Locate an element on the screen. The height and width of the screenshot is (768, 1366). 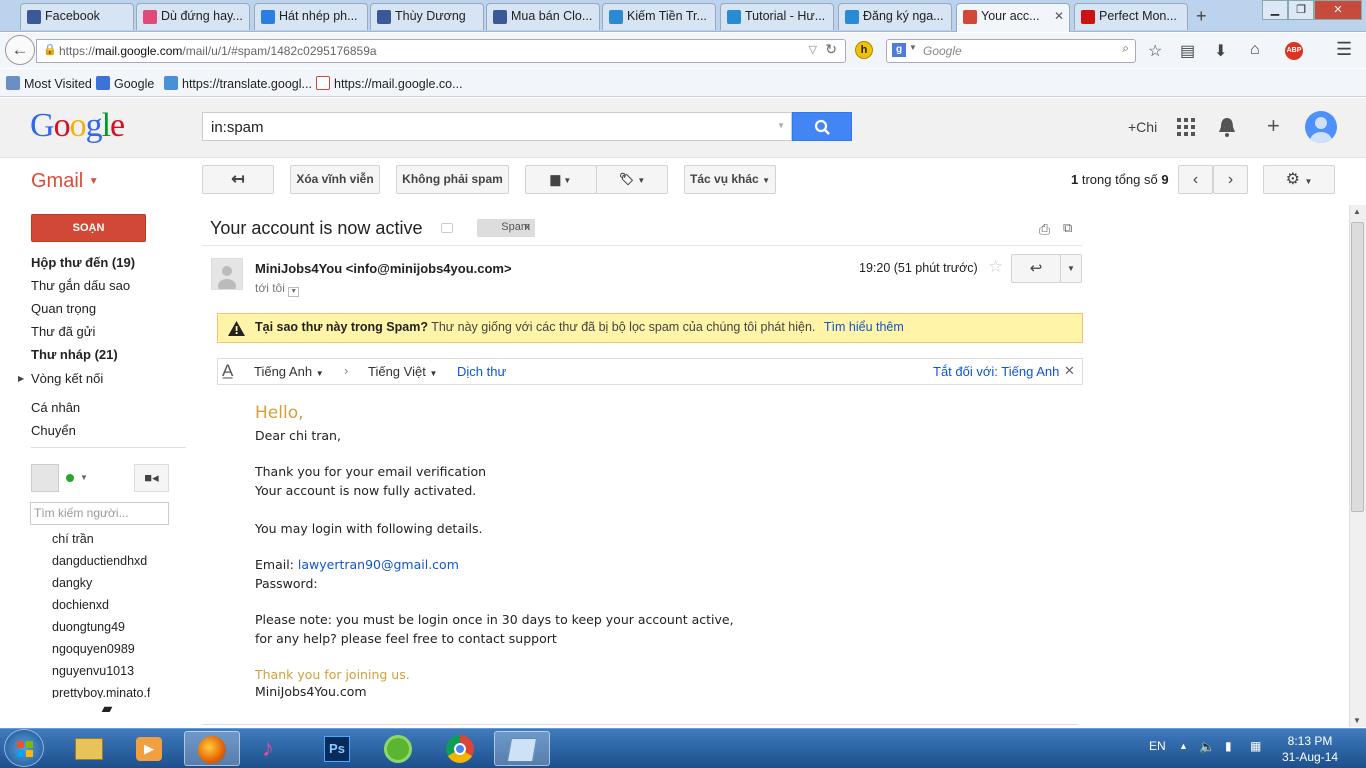
labels-button: 🏷 ▼ is located at coordinates (632, 179).